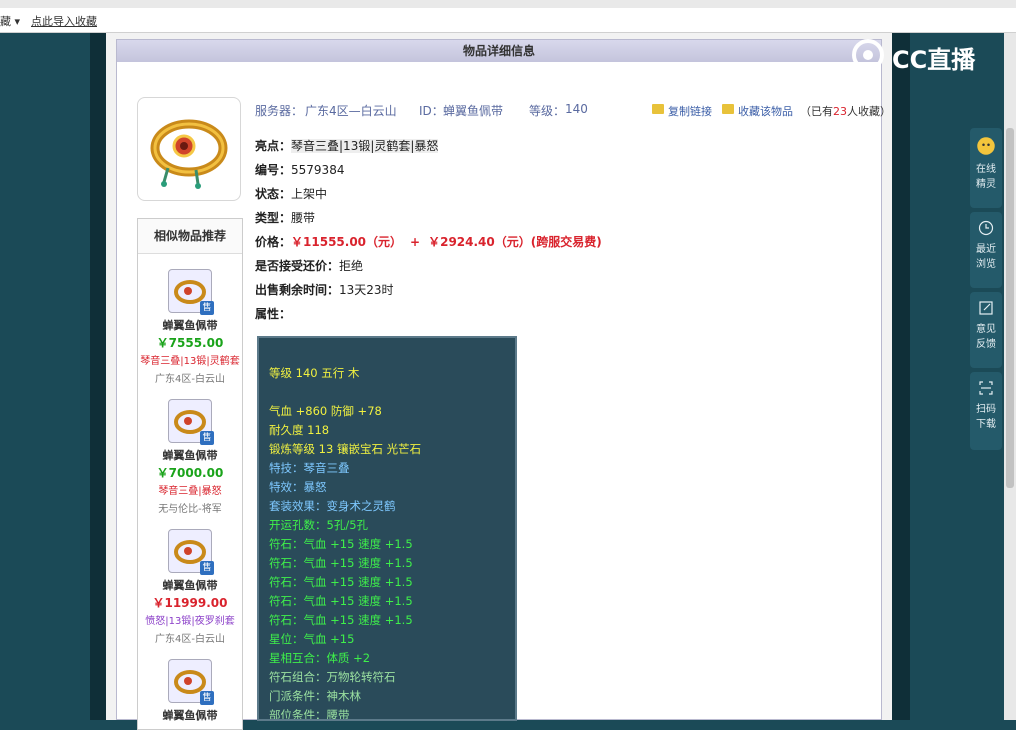 The width and height of the screenshot is (1016, 730). I want to click on attributes-label: 属性：, so click(273, 314).